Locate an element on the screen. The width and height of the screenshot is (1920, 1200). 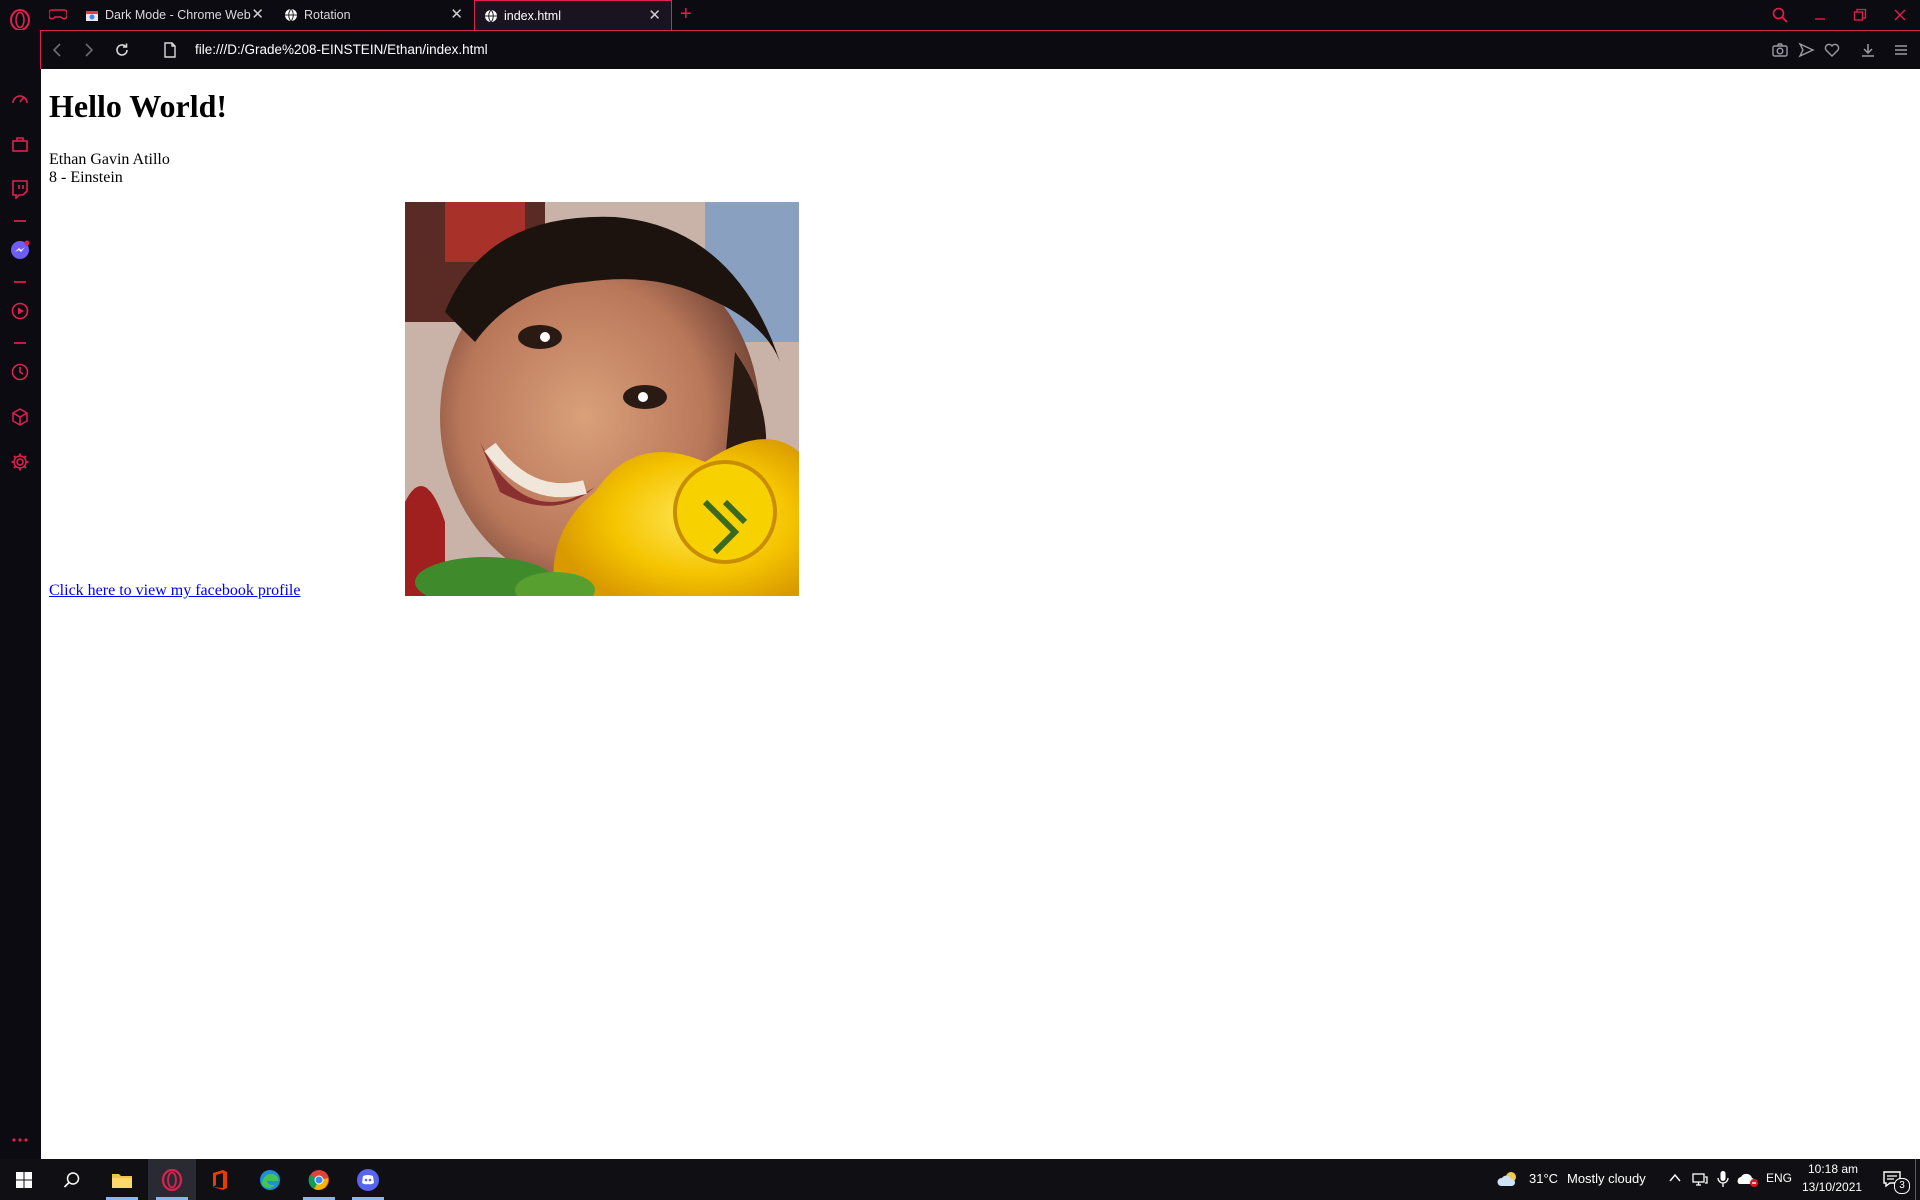
opera-gx-logo-icon is located at coordinates (20, 20).